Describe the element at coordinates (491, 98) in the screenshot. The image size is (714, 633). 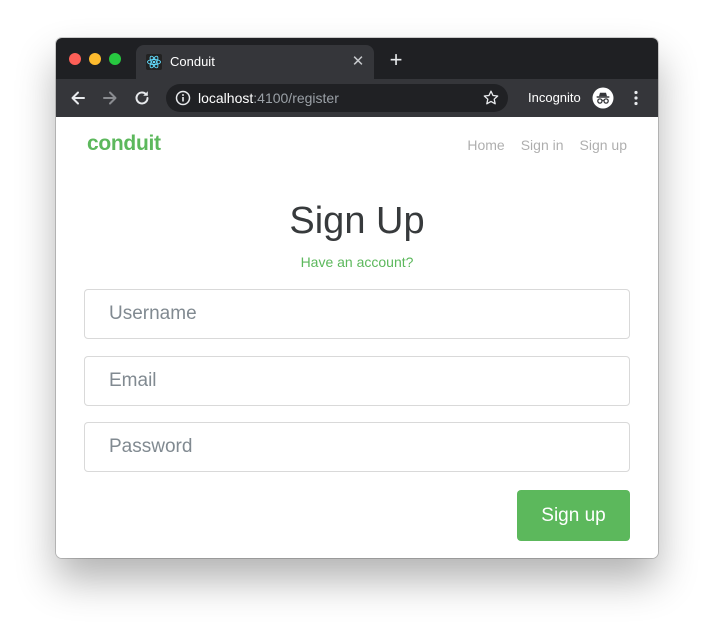
I see `star-icon` at that location.